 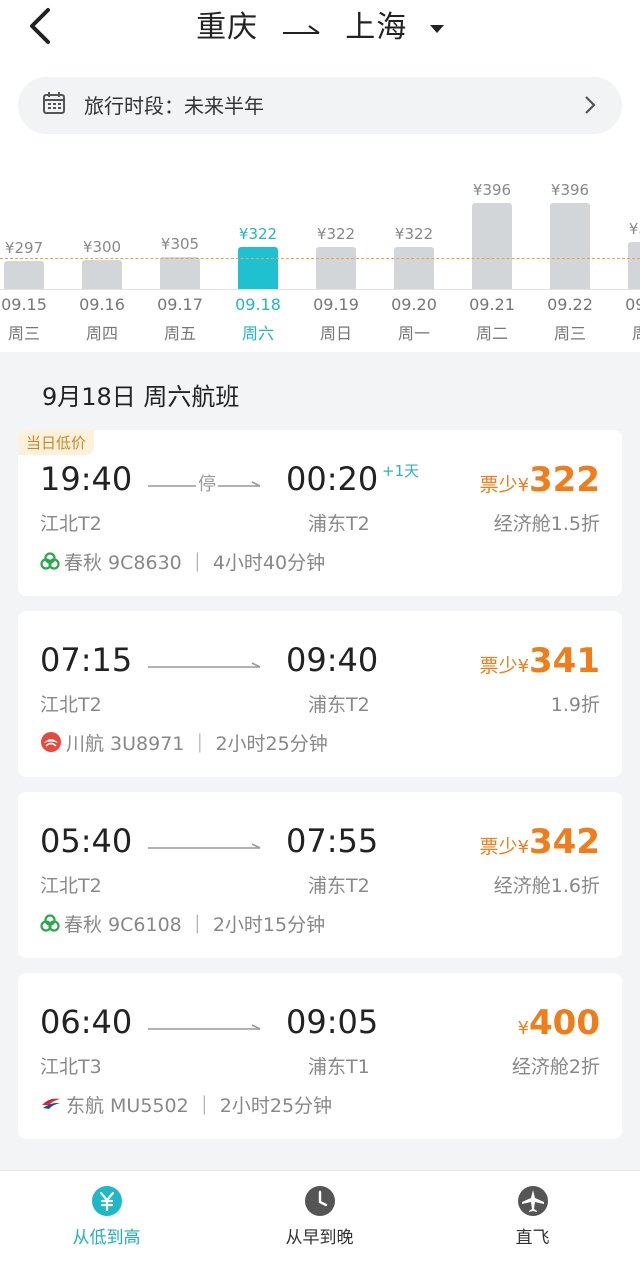 What do you see at coordinates (540, 480) in the screenshot?
I see `price-box: 票少¥322` at bounding box center [540, 480].